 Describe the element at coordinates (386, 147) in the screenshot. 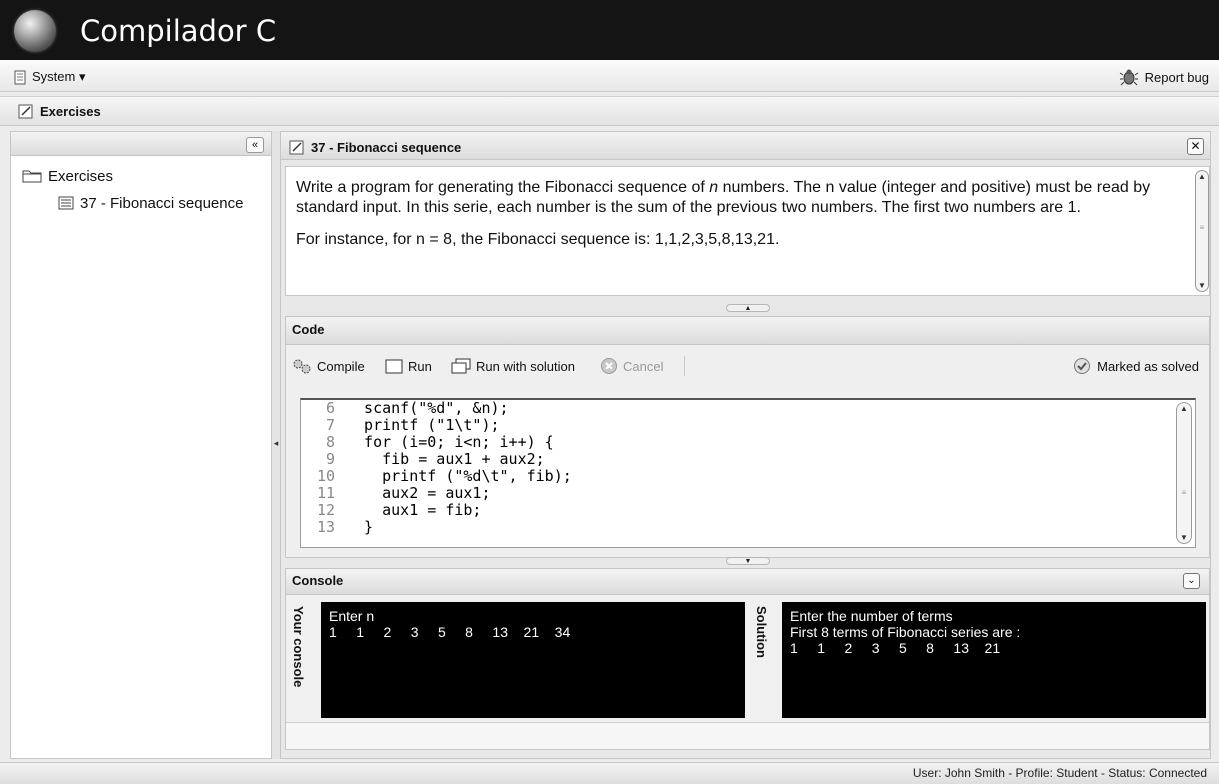

I see `exercise-title-label: 37 - Fibonacci sequence` at that location.